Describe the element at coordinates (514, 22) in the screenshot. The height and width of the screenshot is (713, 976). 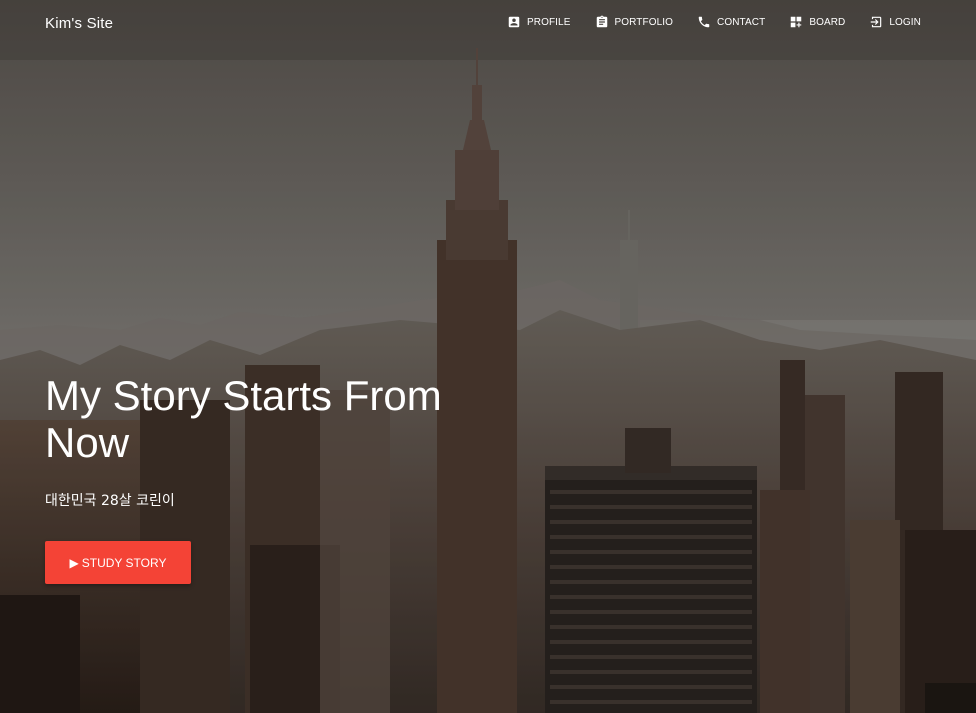
I see `account-box-icon` at that location.